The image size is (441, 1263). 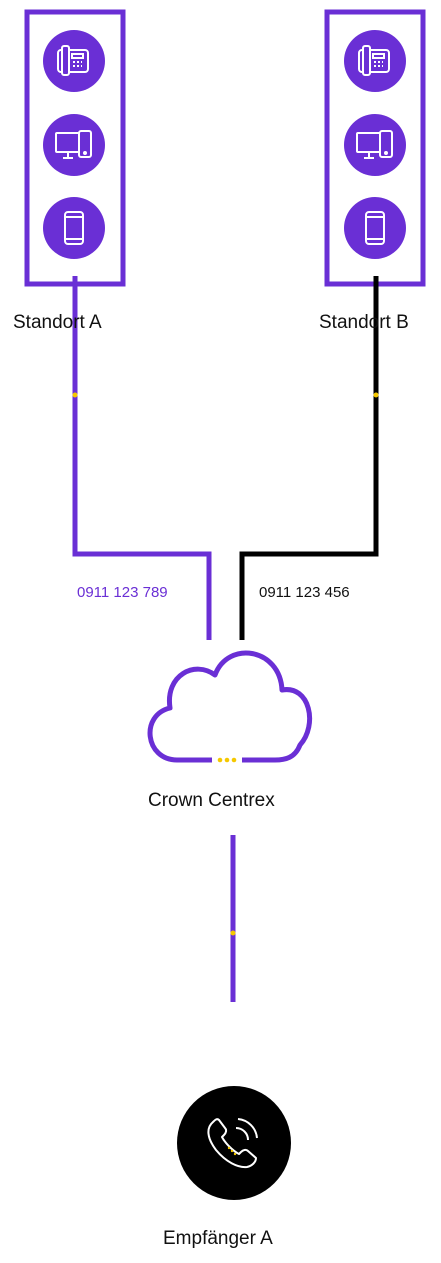 What do you see at coordinates (211, 800) in the screenshot?
I see `cloud-label: Crown Centrex` at bounding box center [211, 800].